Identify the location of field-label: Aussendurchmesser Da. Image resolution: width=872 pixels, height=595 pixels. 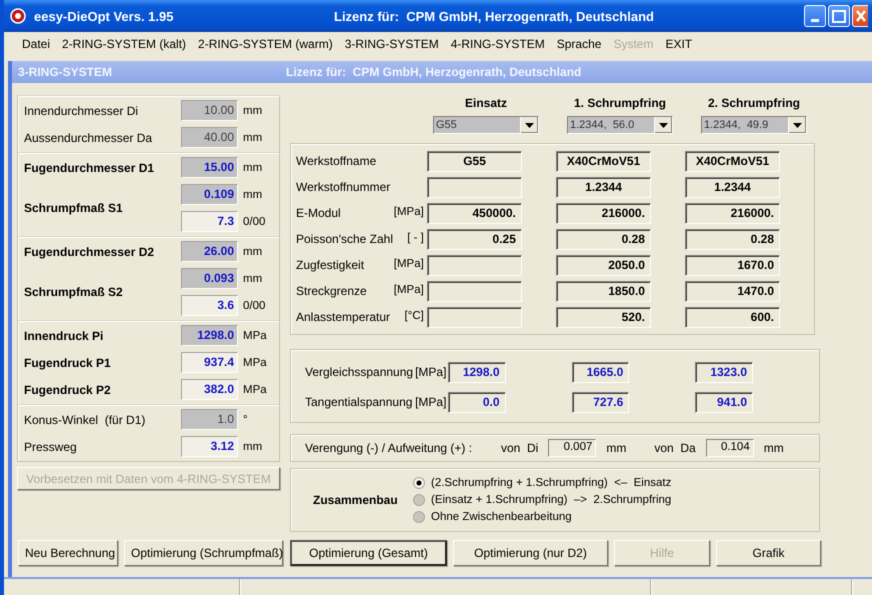
(89, 137).